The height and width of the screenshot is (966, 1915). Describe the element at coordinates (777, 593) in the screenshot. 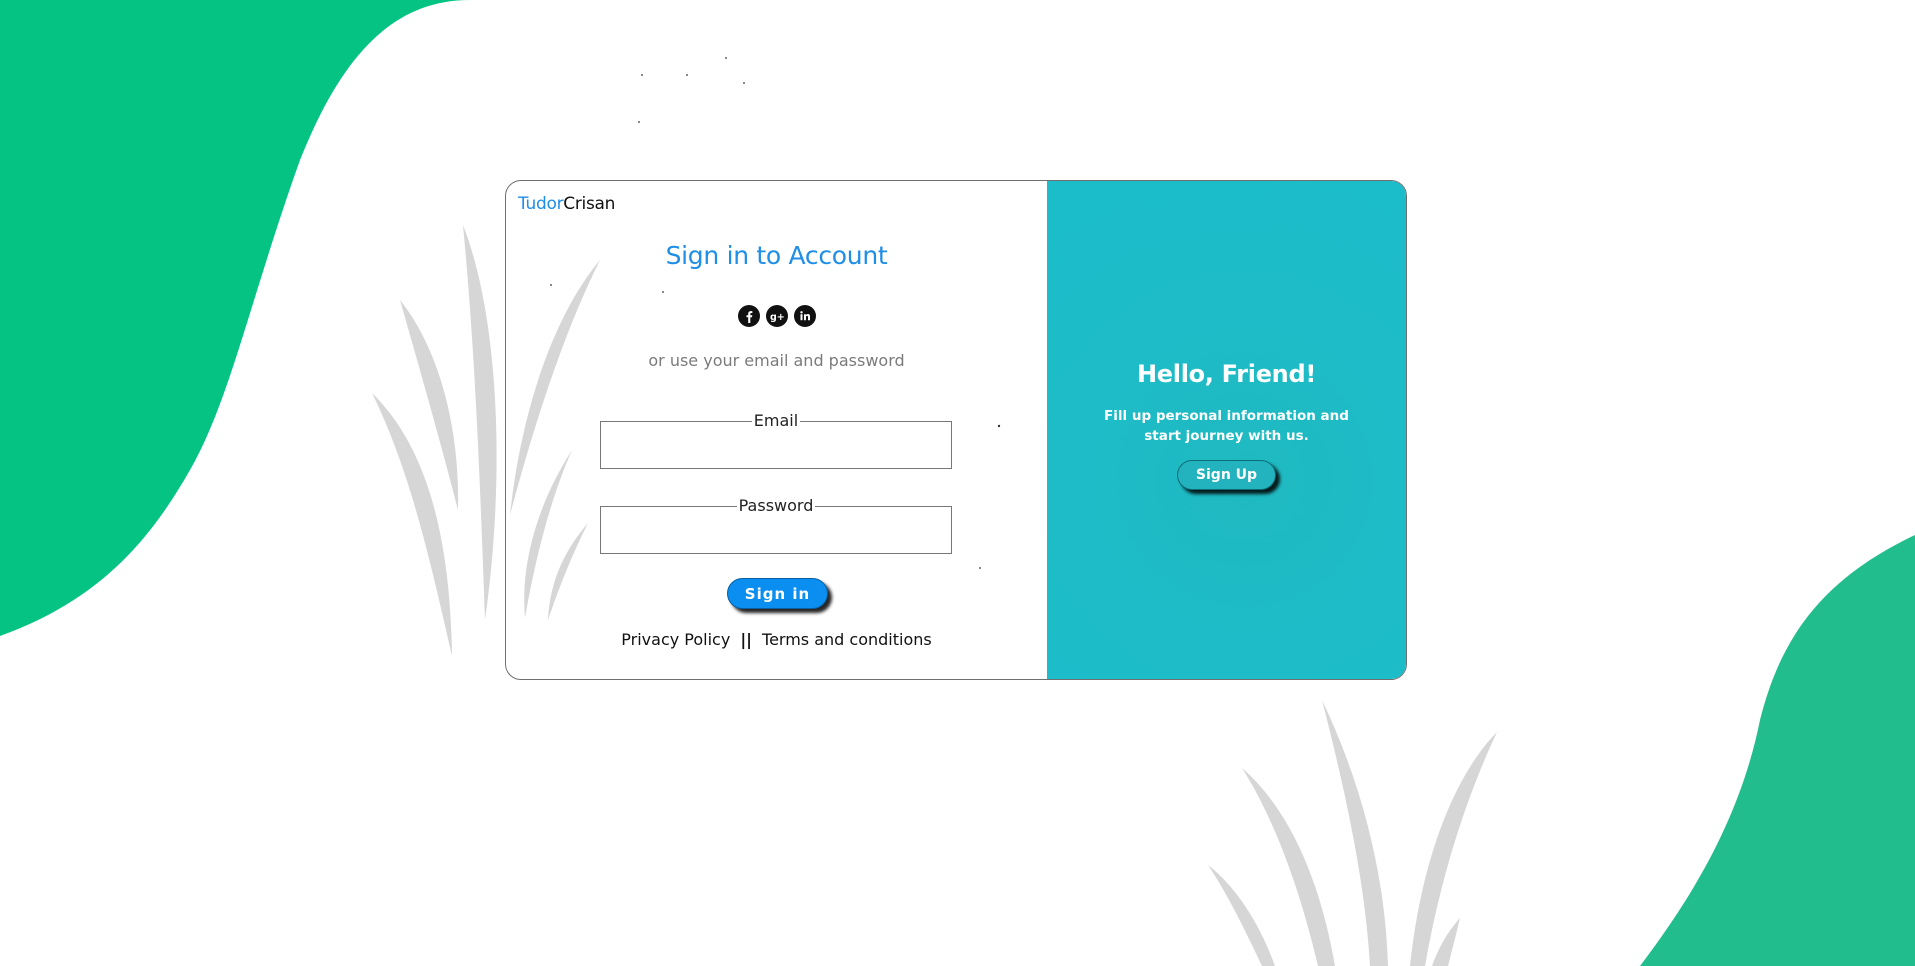

I see `sign-in-button: Sign in` at that location.